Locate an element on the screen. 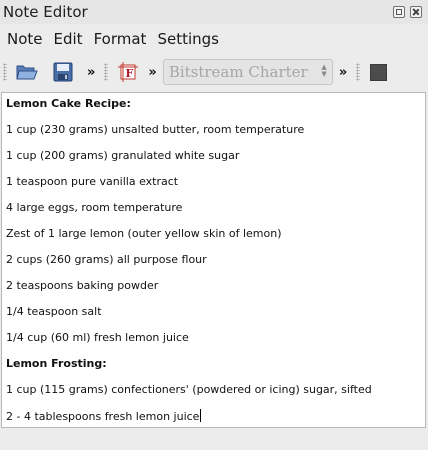 The height and width of the screenshot is (450, 428). text-color-button is located at coordinates (379, 72).